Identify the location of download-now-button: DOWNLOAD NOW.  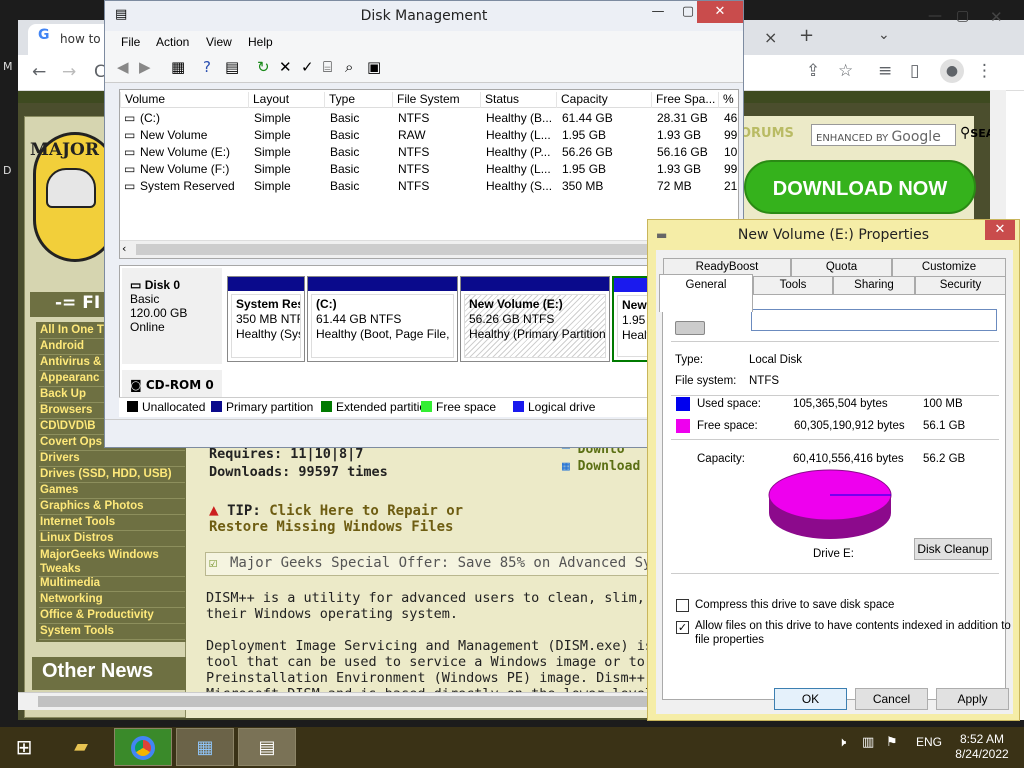
(860, 187).